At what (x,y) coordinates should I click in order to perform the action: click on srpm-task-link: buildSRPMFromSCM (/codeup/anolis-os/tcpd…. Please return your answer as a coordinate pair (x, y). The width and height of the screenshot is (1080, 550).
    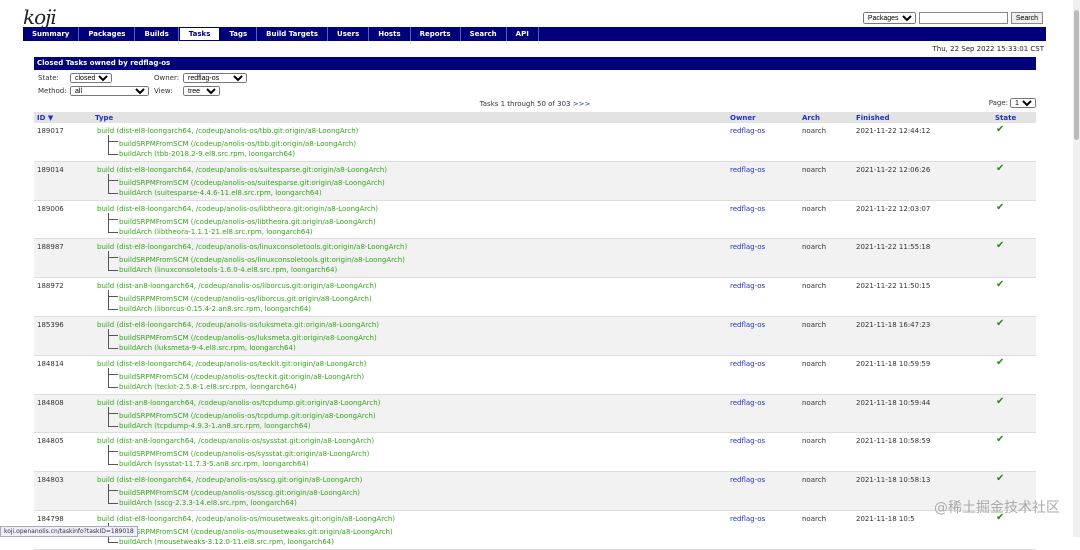
    Looking at the image, I should click on (247, 416).